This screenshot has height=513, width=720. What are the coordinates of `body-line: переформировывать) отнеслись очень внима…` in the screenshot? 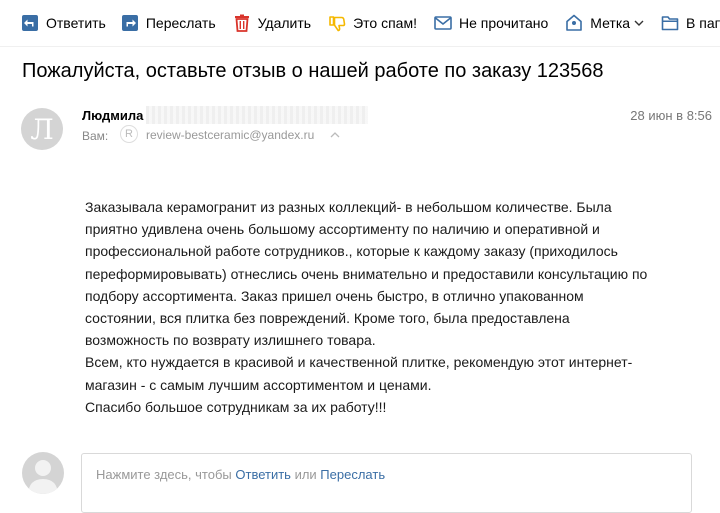 It's located at (366, 273).